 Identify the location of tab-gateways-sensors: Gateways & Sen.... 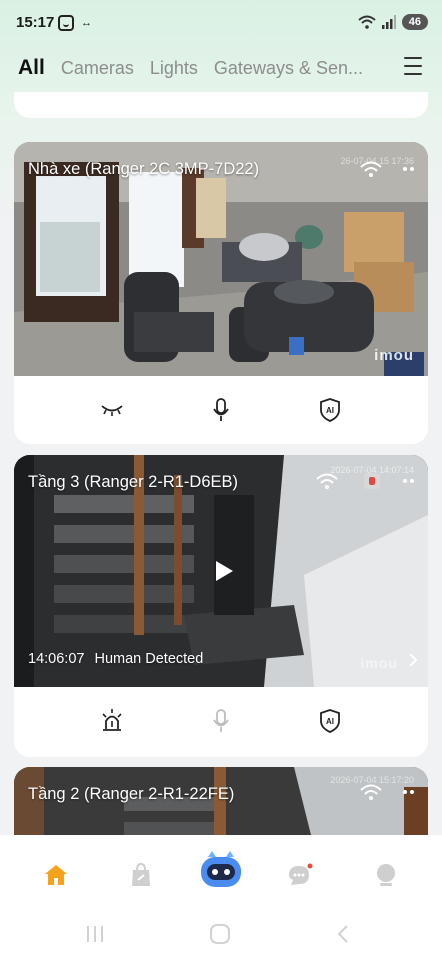
(288, 68).